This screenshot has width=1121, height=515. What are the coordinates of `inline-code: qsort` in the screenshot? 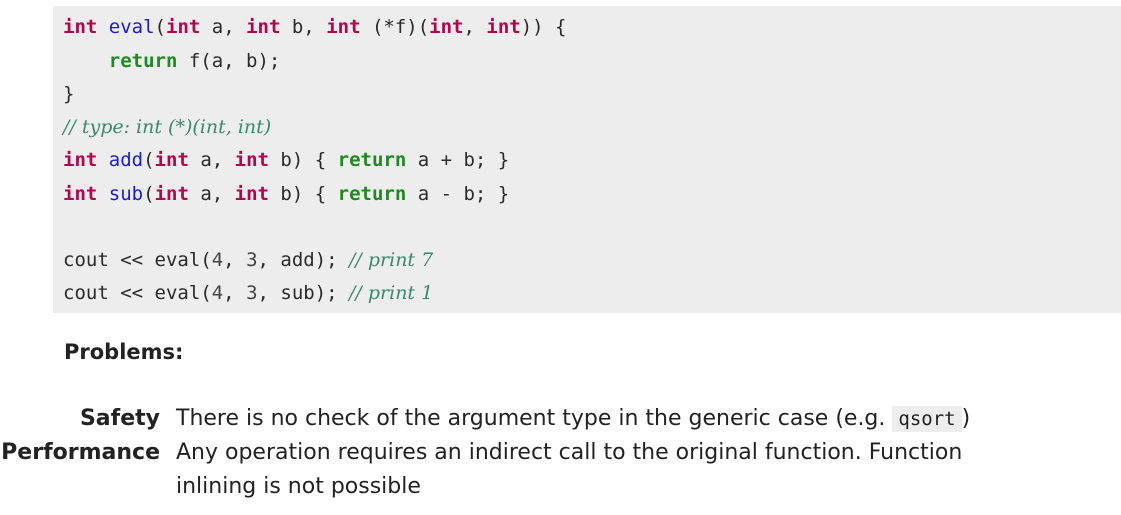 It's located at (927, 419).